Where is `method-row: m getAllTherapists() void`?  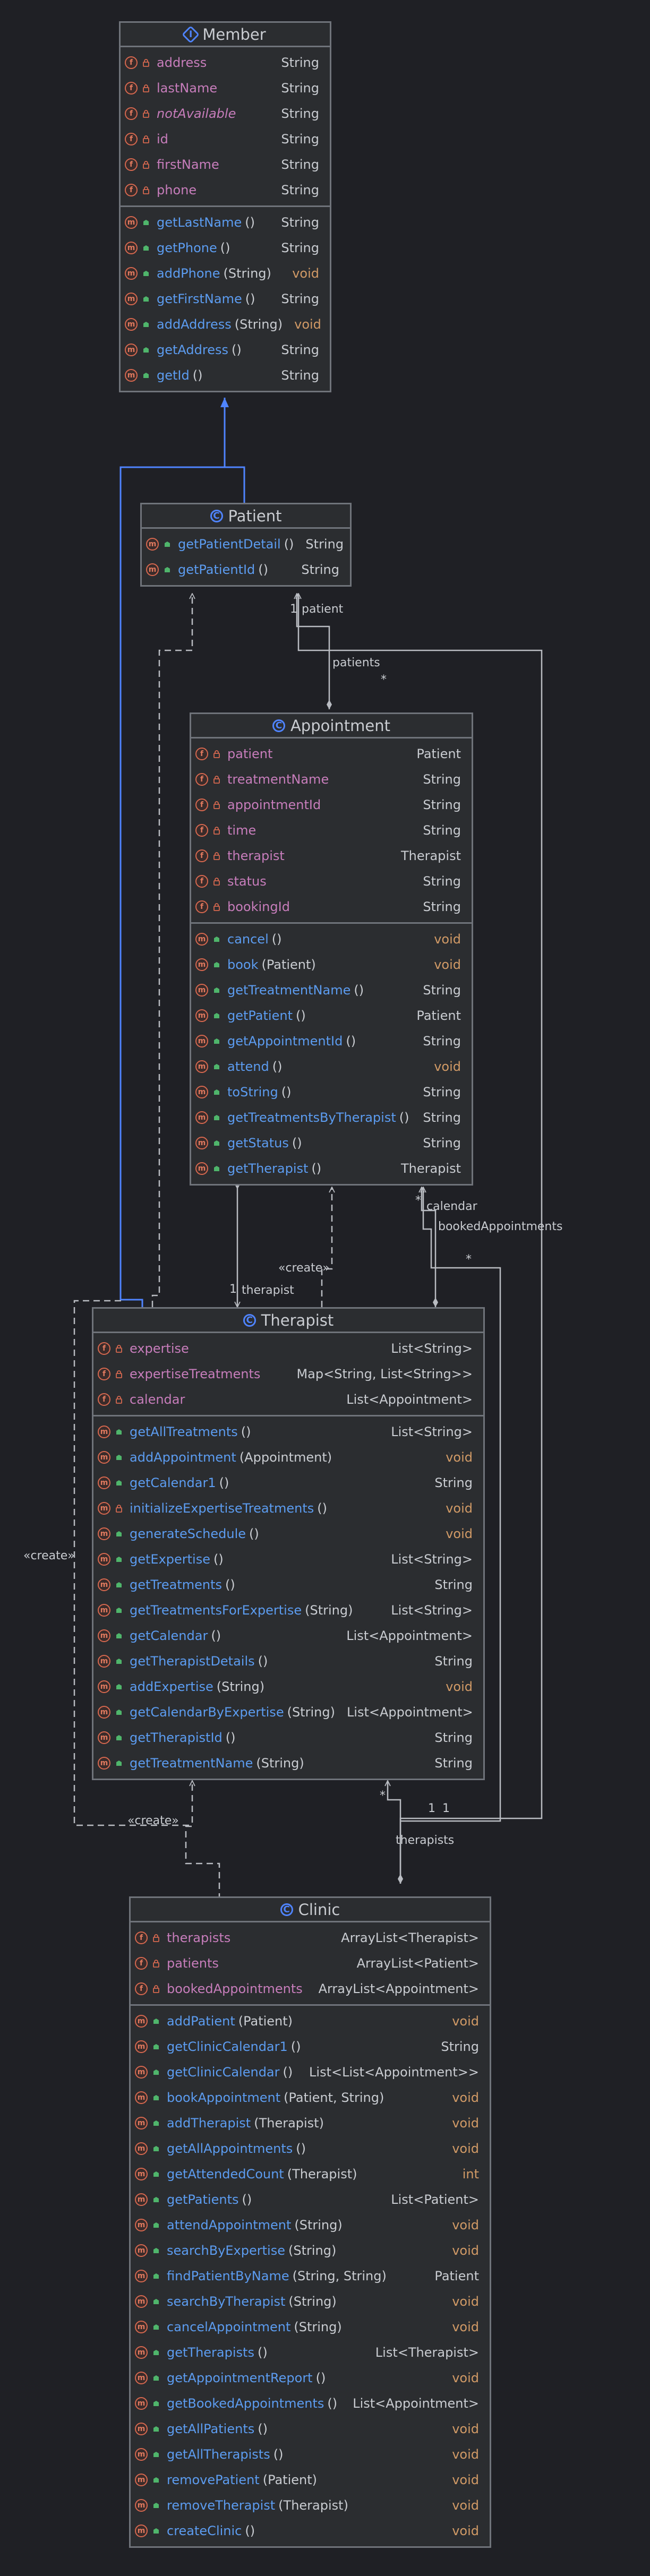 method-row: m getAllTherapists() void is located at coordinates (310, 2454).